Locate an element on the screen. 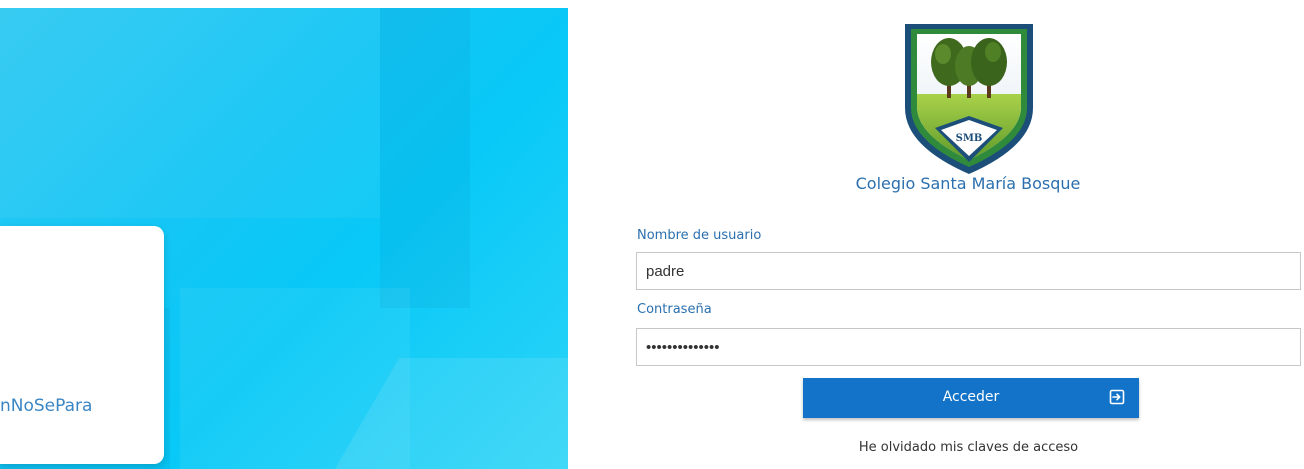 The width and height of the screenshot is (1304, 469). username-field is located at coordinates (968, 271).